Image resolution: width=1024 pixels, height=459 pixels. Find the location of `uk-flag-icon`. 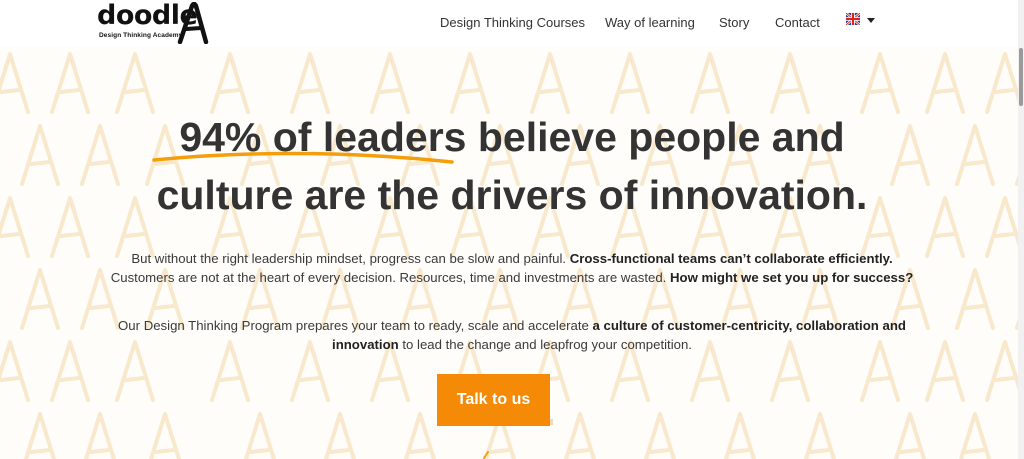

uk-flag-icon is located at coordinates (853, 19).